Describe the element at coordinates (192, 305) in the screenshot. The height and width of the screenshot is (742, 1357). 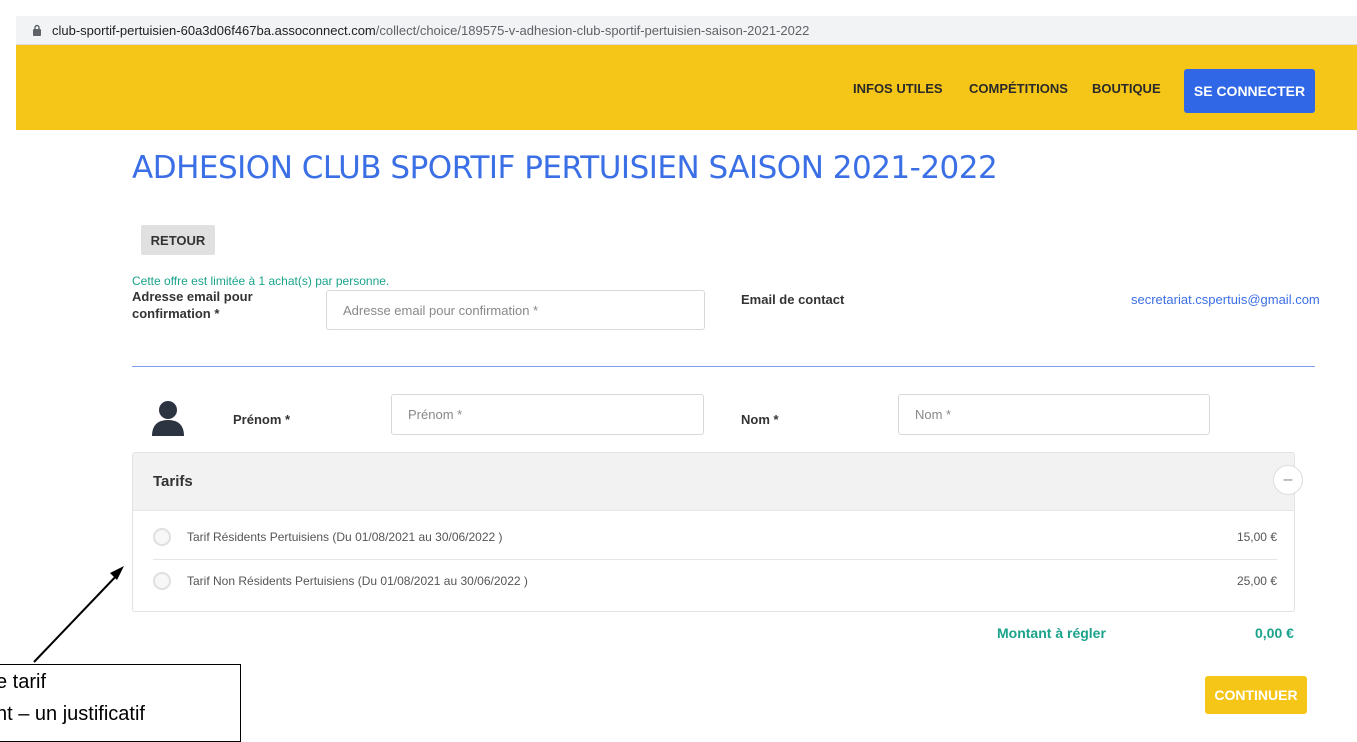
I see `email-label: Adresse email pour confirmation *` at that location.